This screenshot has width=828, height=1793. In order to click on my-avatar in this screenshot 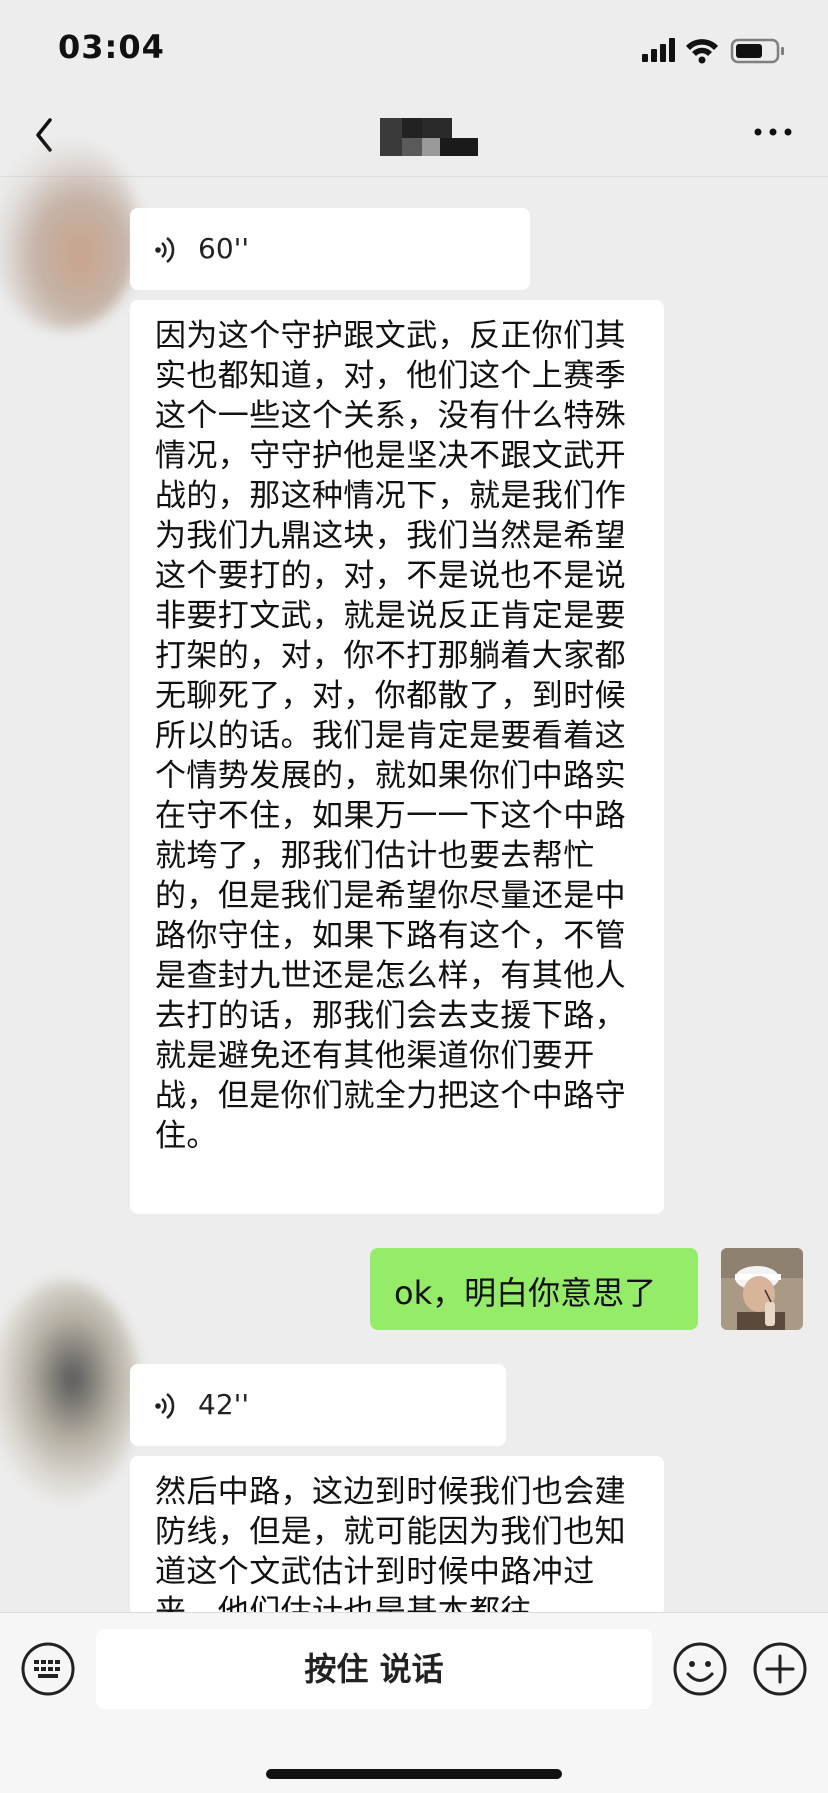, I will do `click(762, 1289)`.